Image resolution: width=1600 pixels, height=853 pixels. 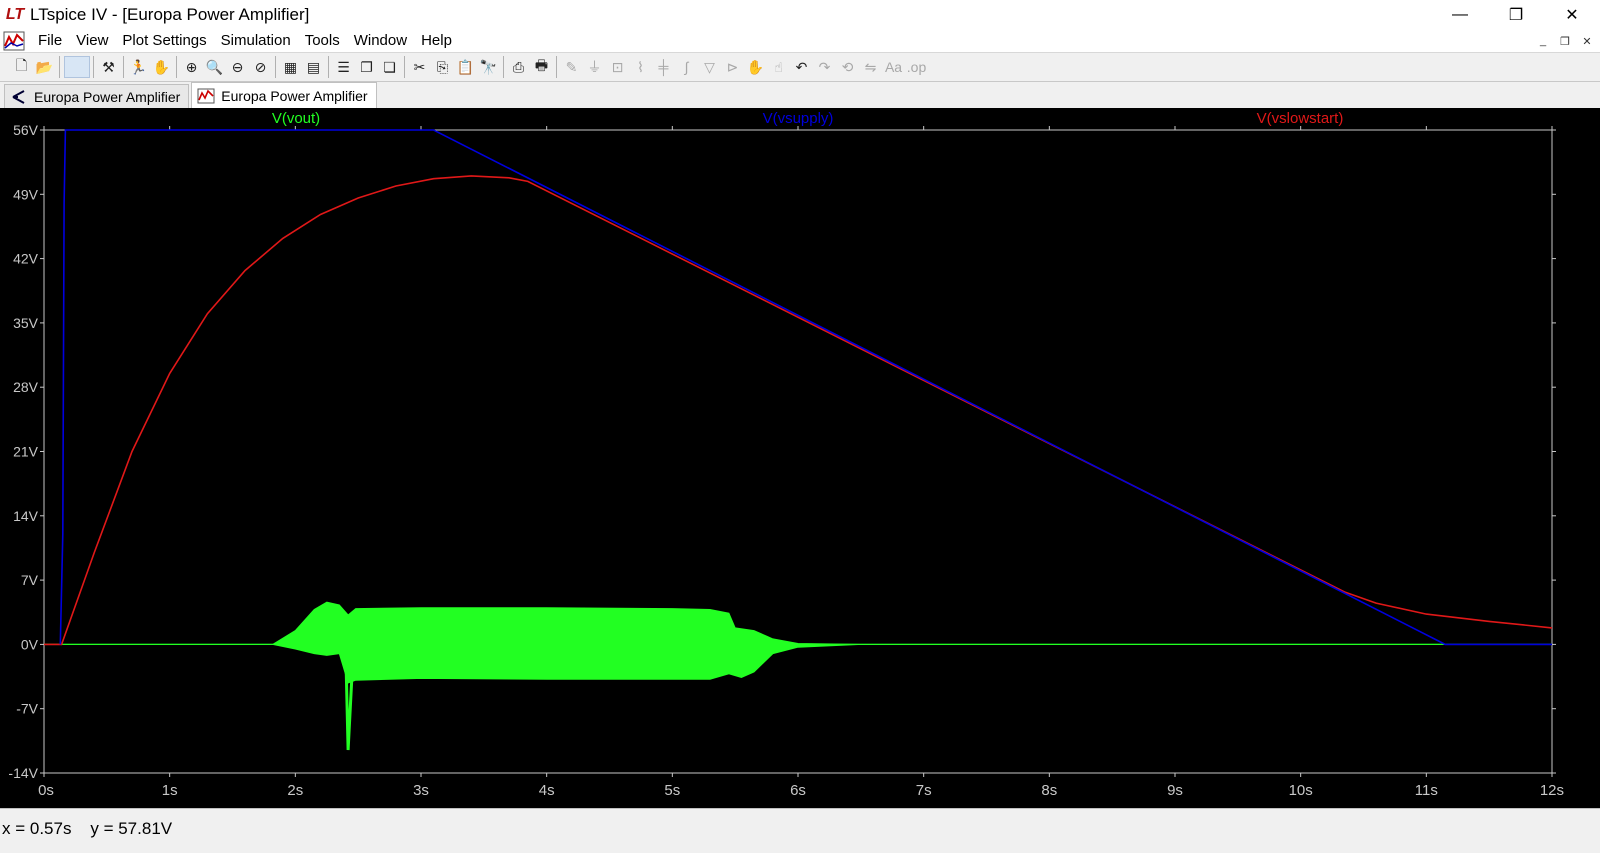 I want to click on ground-icon: ⏚, so click(x=595, y=67).